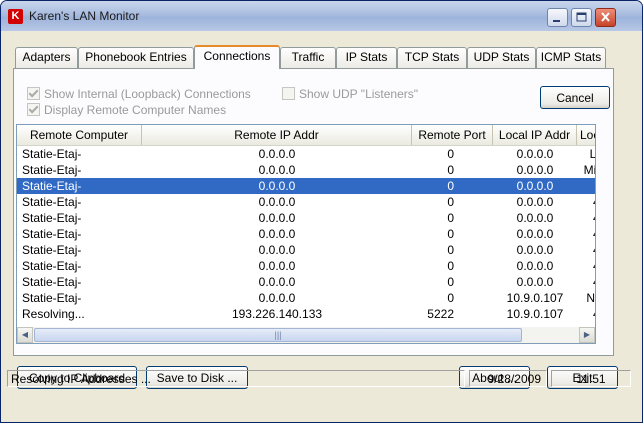 Image resolution: width=643 pixels, height=423 pixels. I want to click on tab-tcp-stats: TCP Stats, so click(432, 57).